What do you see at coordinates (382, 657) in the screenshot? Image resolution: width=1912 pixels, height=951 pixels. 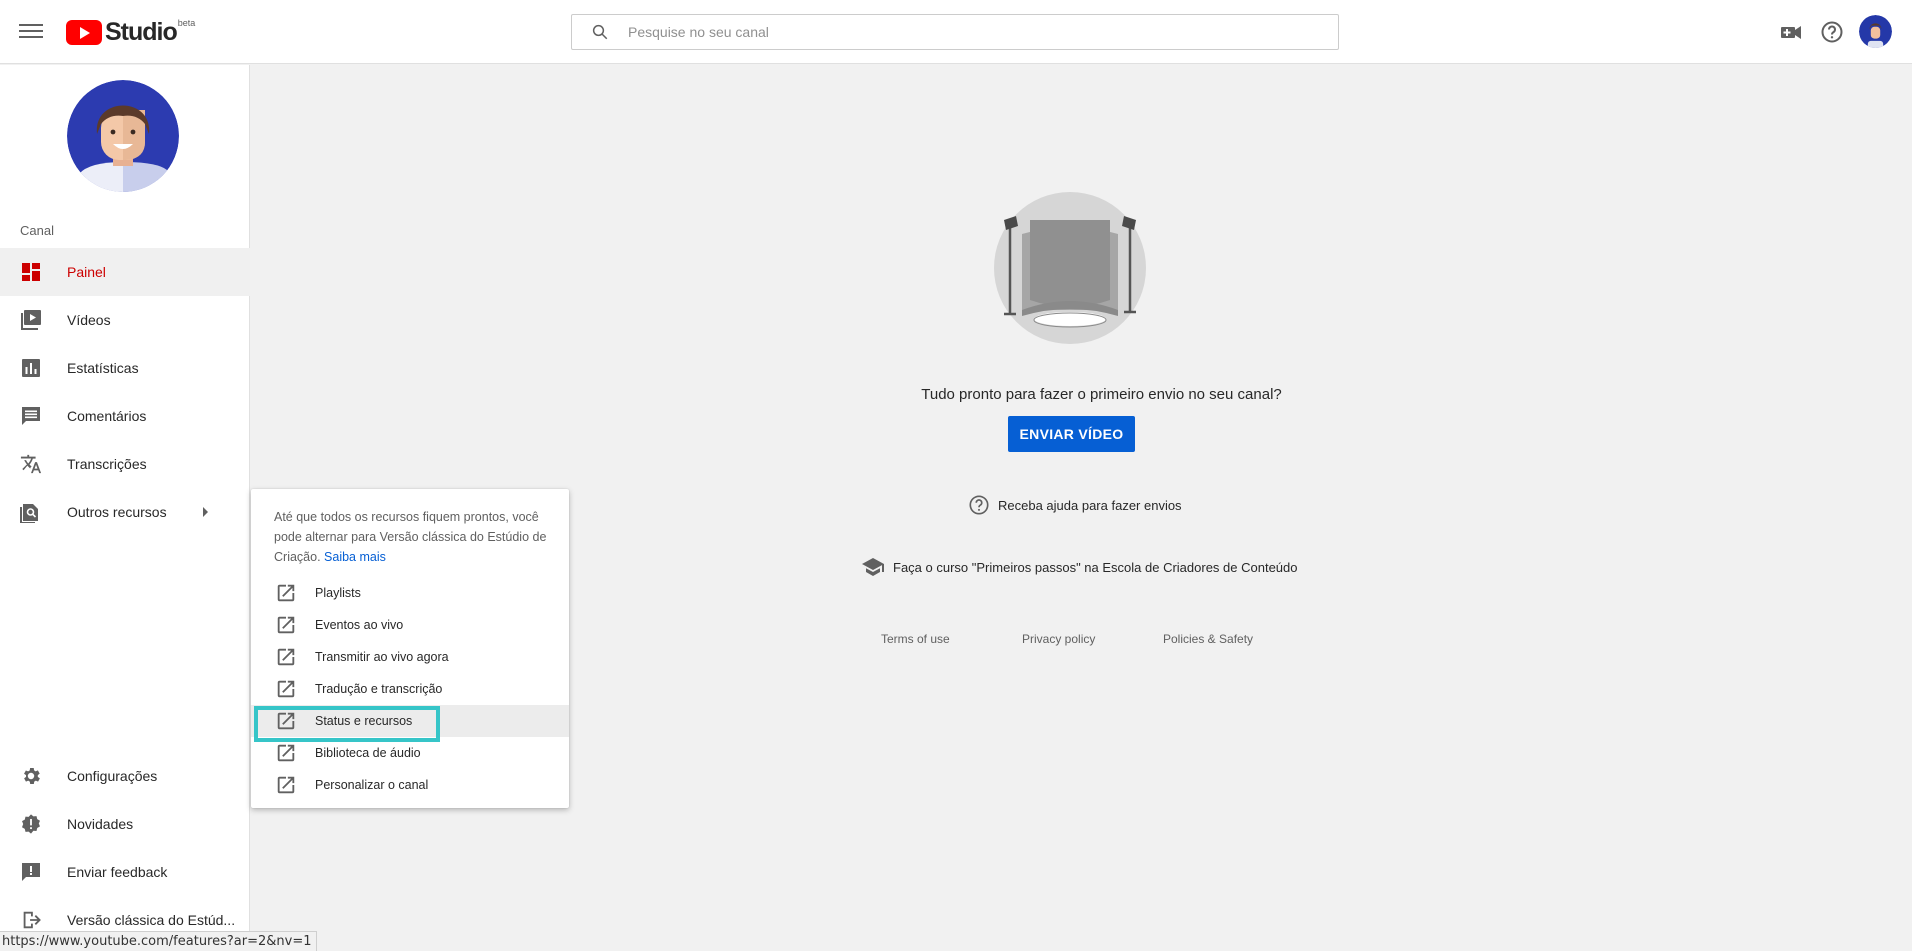 I see `menu-item-label: Transmitir ao vivo agora` at bounding box center [382, 657].